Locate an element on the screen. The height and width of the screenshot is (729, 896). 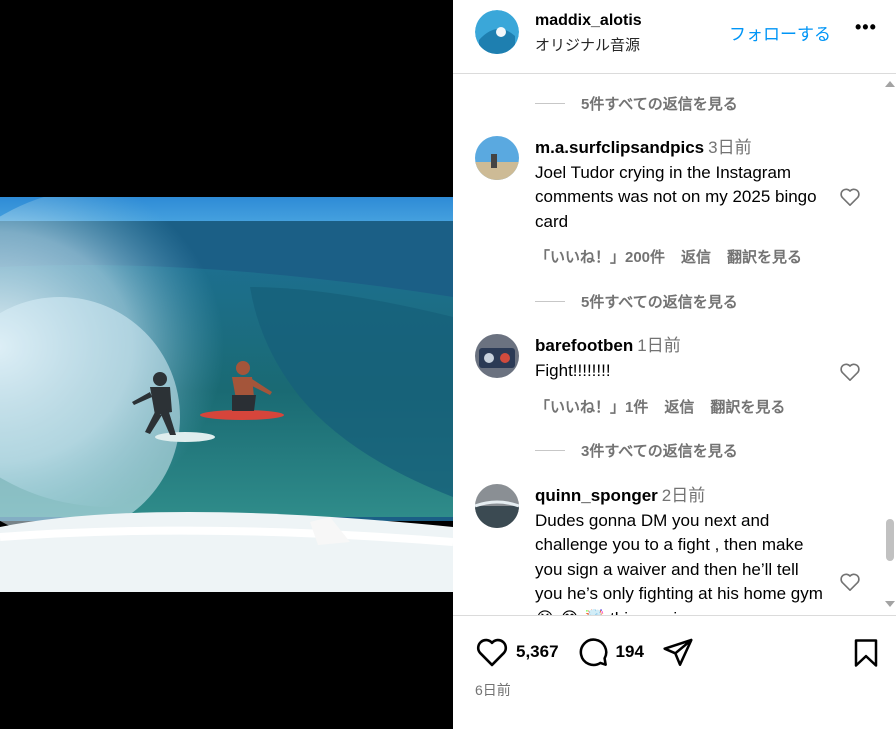
comment-likes: 「いいね！」200件 is located at coordinates (600, 256).